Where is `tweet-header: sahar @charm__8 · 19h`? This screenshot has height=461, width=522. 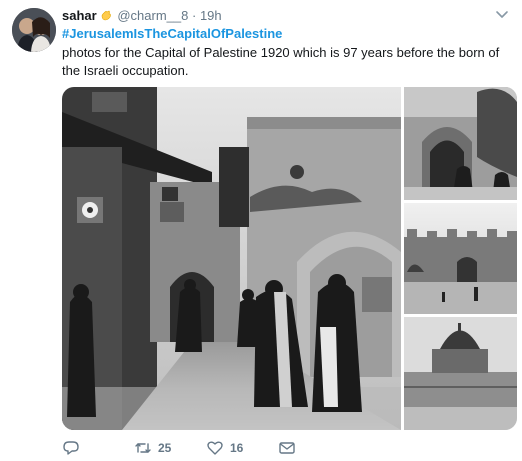
tweet-header: sahar @charm__8 · 19h is located at coordinates (142, 16).